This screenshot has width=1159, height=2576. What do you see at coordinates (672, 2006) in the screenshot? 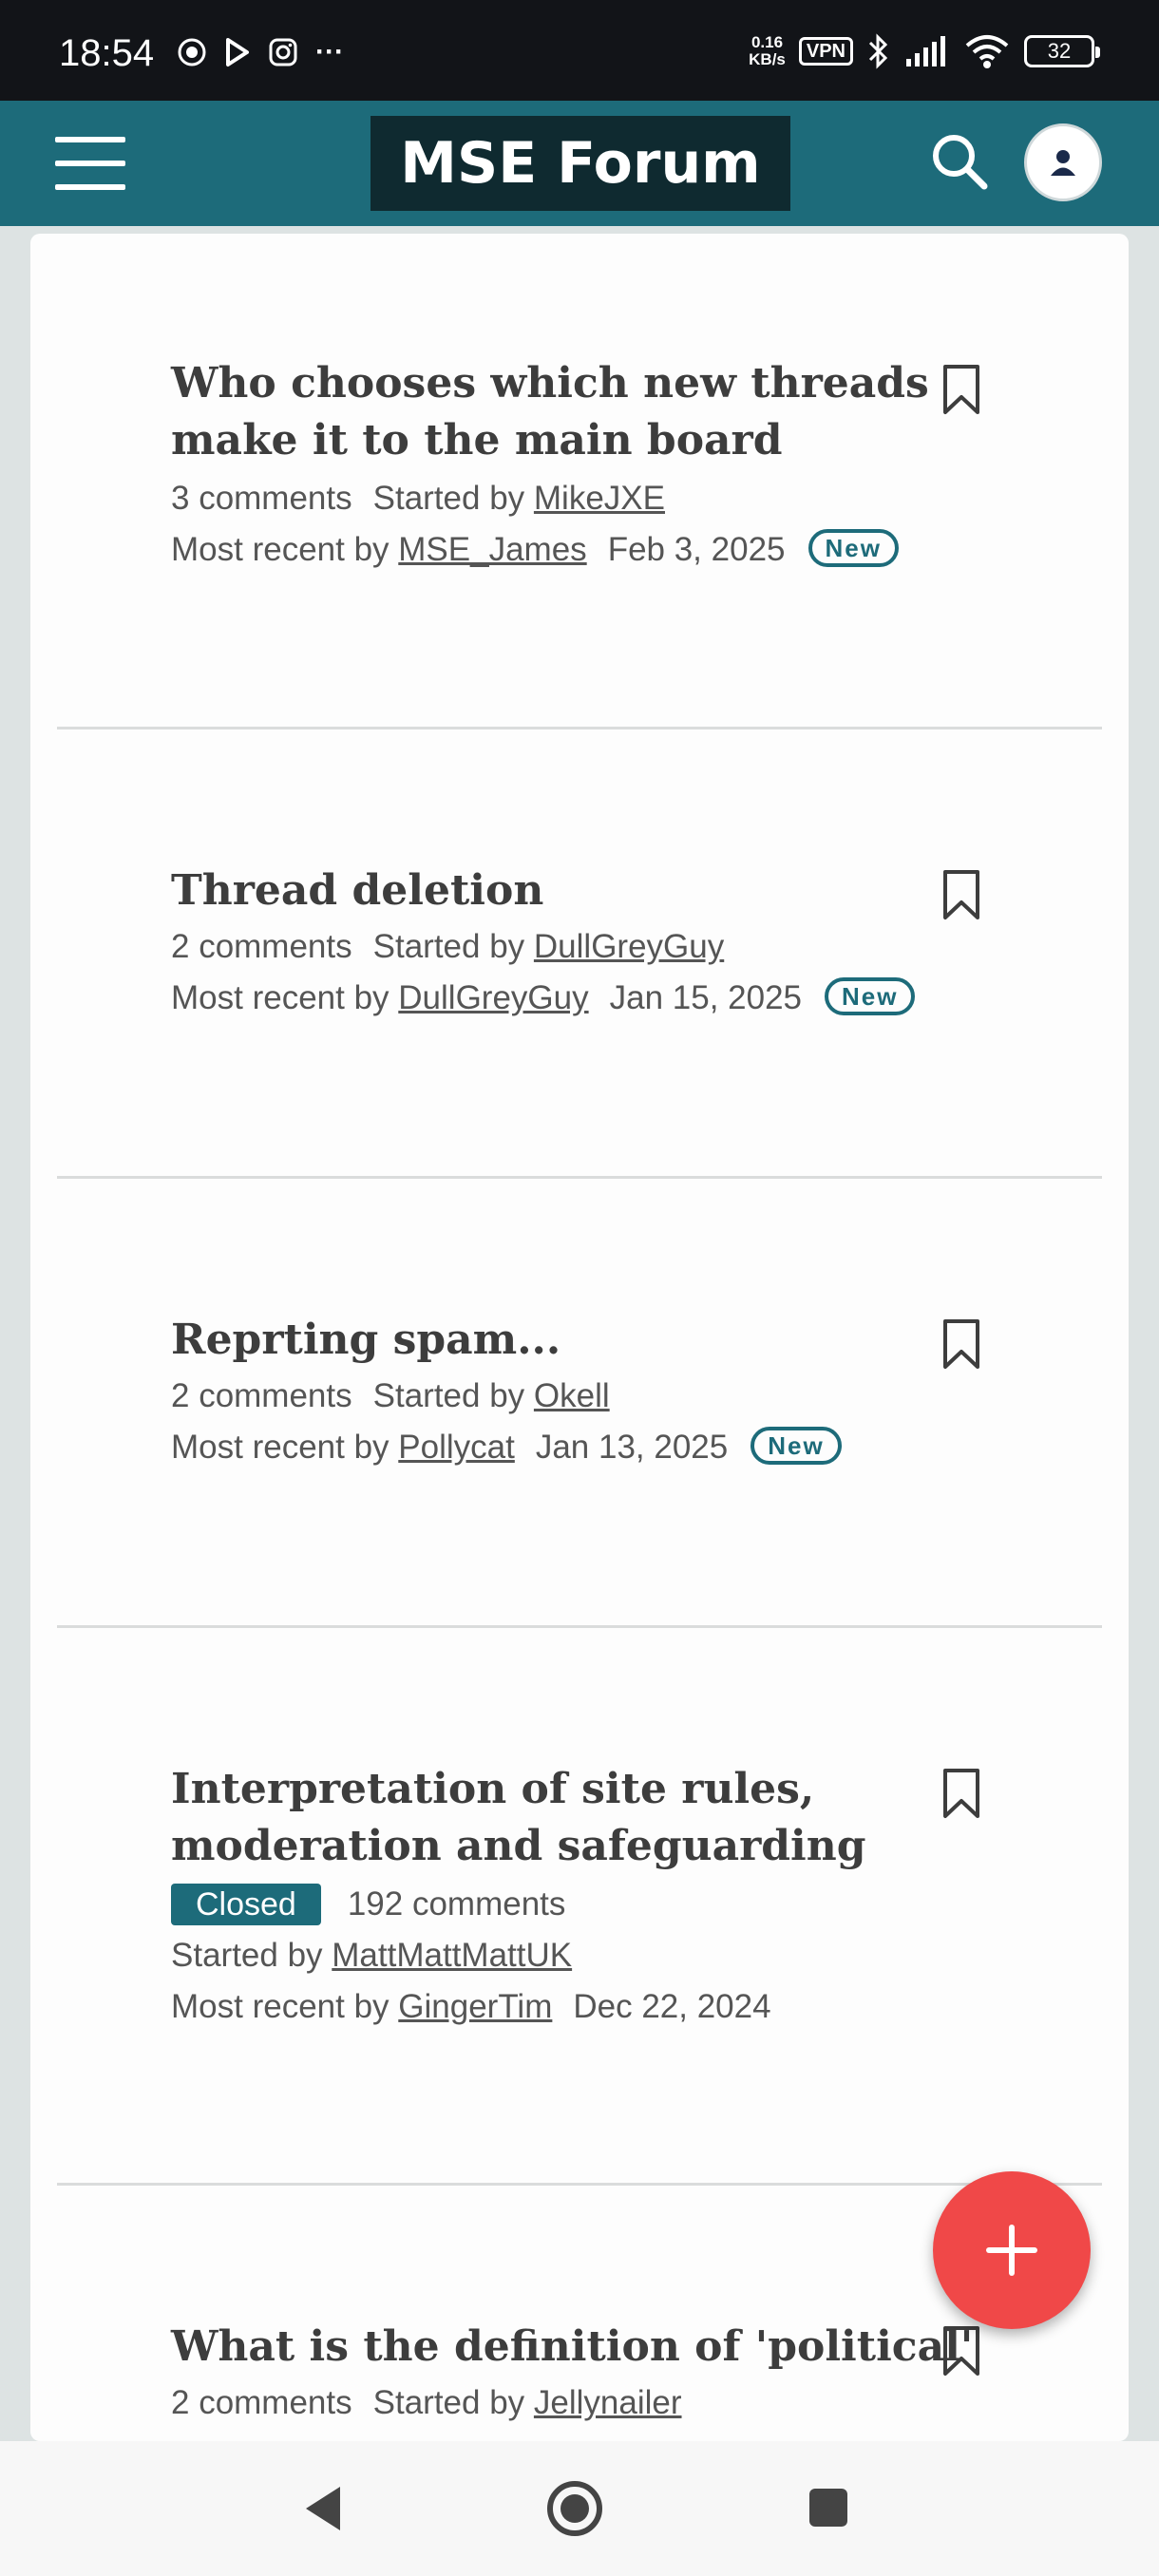
I see `thread-date: Dec 22, 2024` at bounding box center [672, 2006].